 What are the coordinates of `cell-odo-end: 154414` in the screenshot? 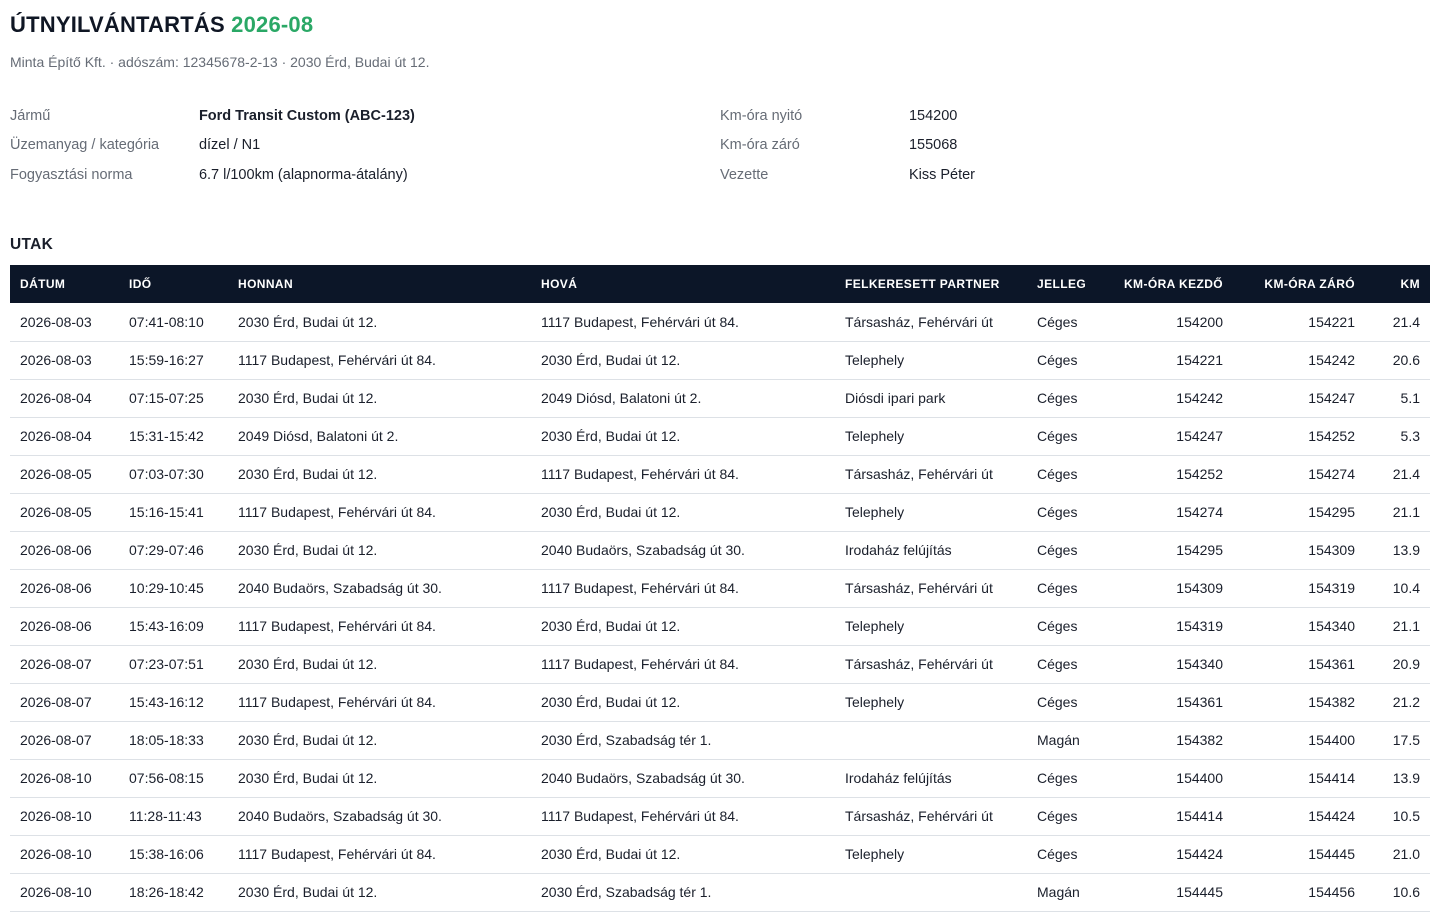 It's located at (1331, 778).